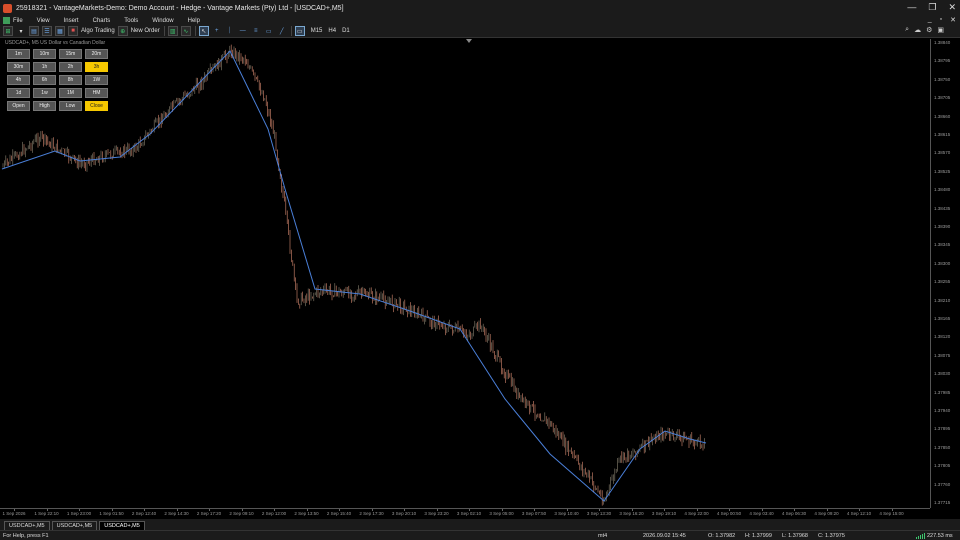 The height and width of the screenshot is (540, 960). I want to click on market-watch-icon: ☰, so click(47, 31).